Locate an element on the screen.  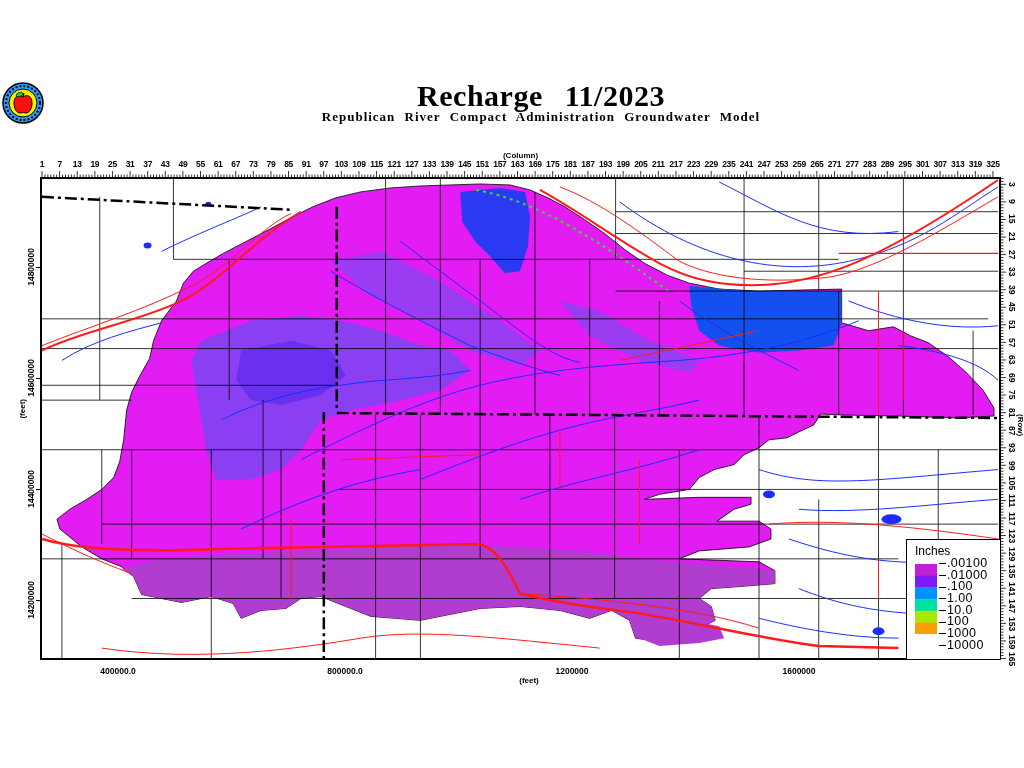
row-number: 147 is located at coordinates (1011, 606).